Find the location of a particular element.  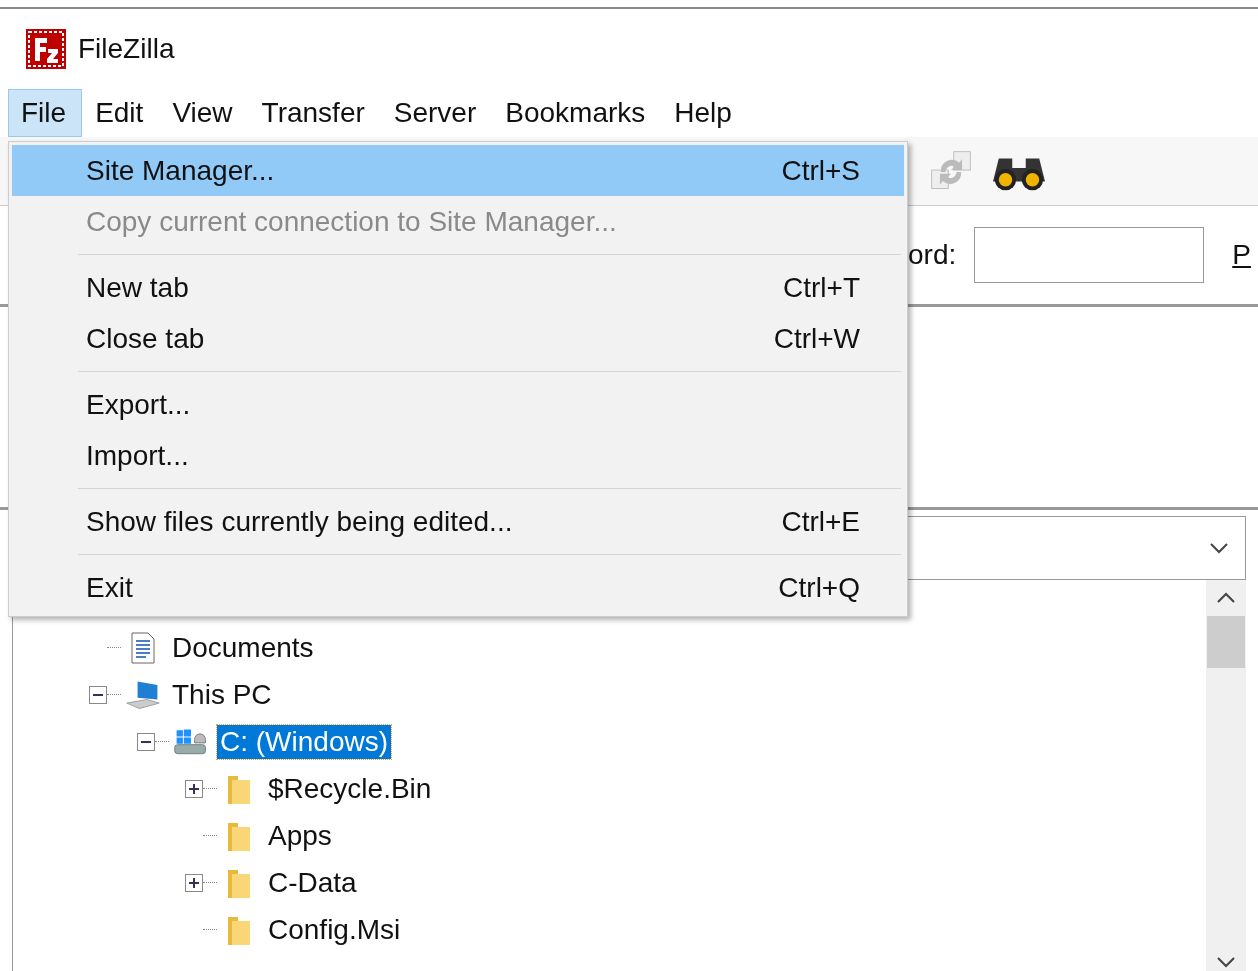

tree-item: $Recycle.Bin is located at coordinates (350, 788).